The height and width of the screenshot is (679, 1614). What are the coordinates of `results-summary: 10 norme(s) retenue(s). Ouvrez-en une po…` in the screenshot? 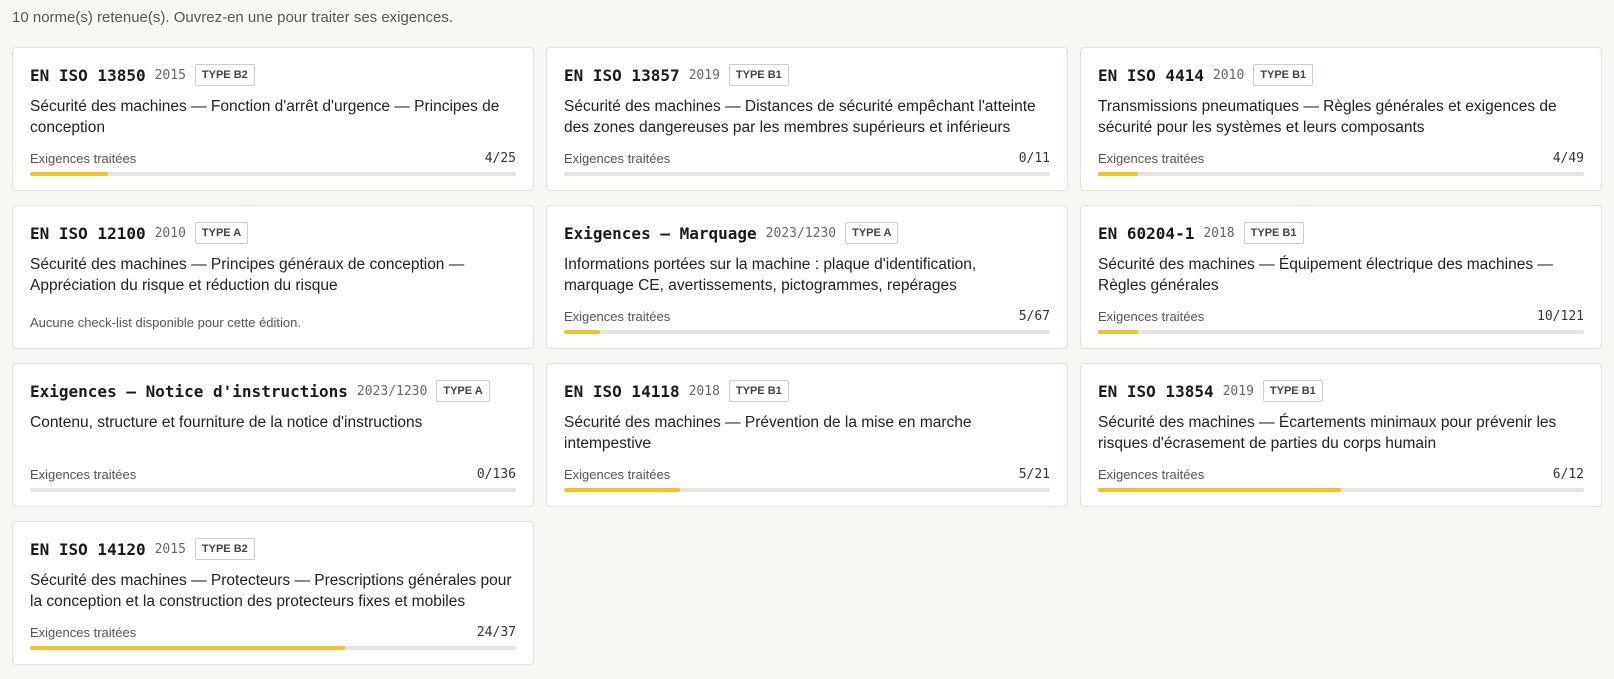 It's located at (233, 17).